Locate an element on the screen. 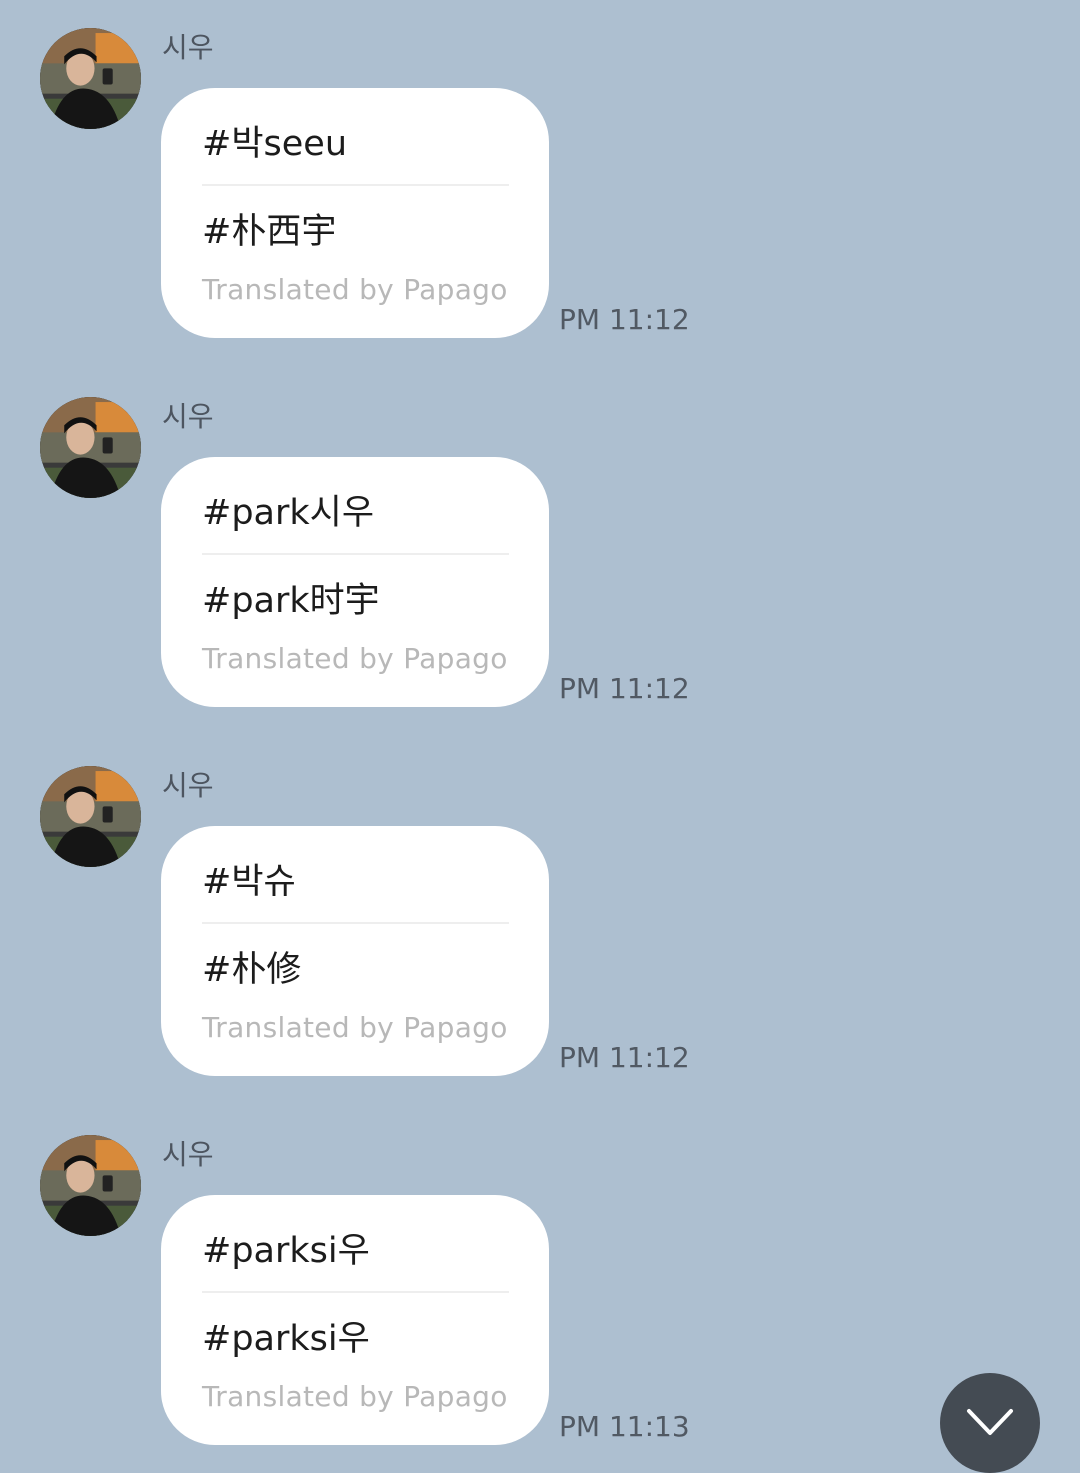 The height and width of the screenshot is (1473, 1080). chevron-down-icon is located at coordinates (990, 1422).